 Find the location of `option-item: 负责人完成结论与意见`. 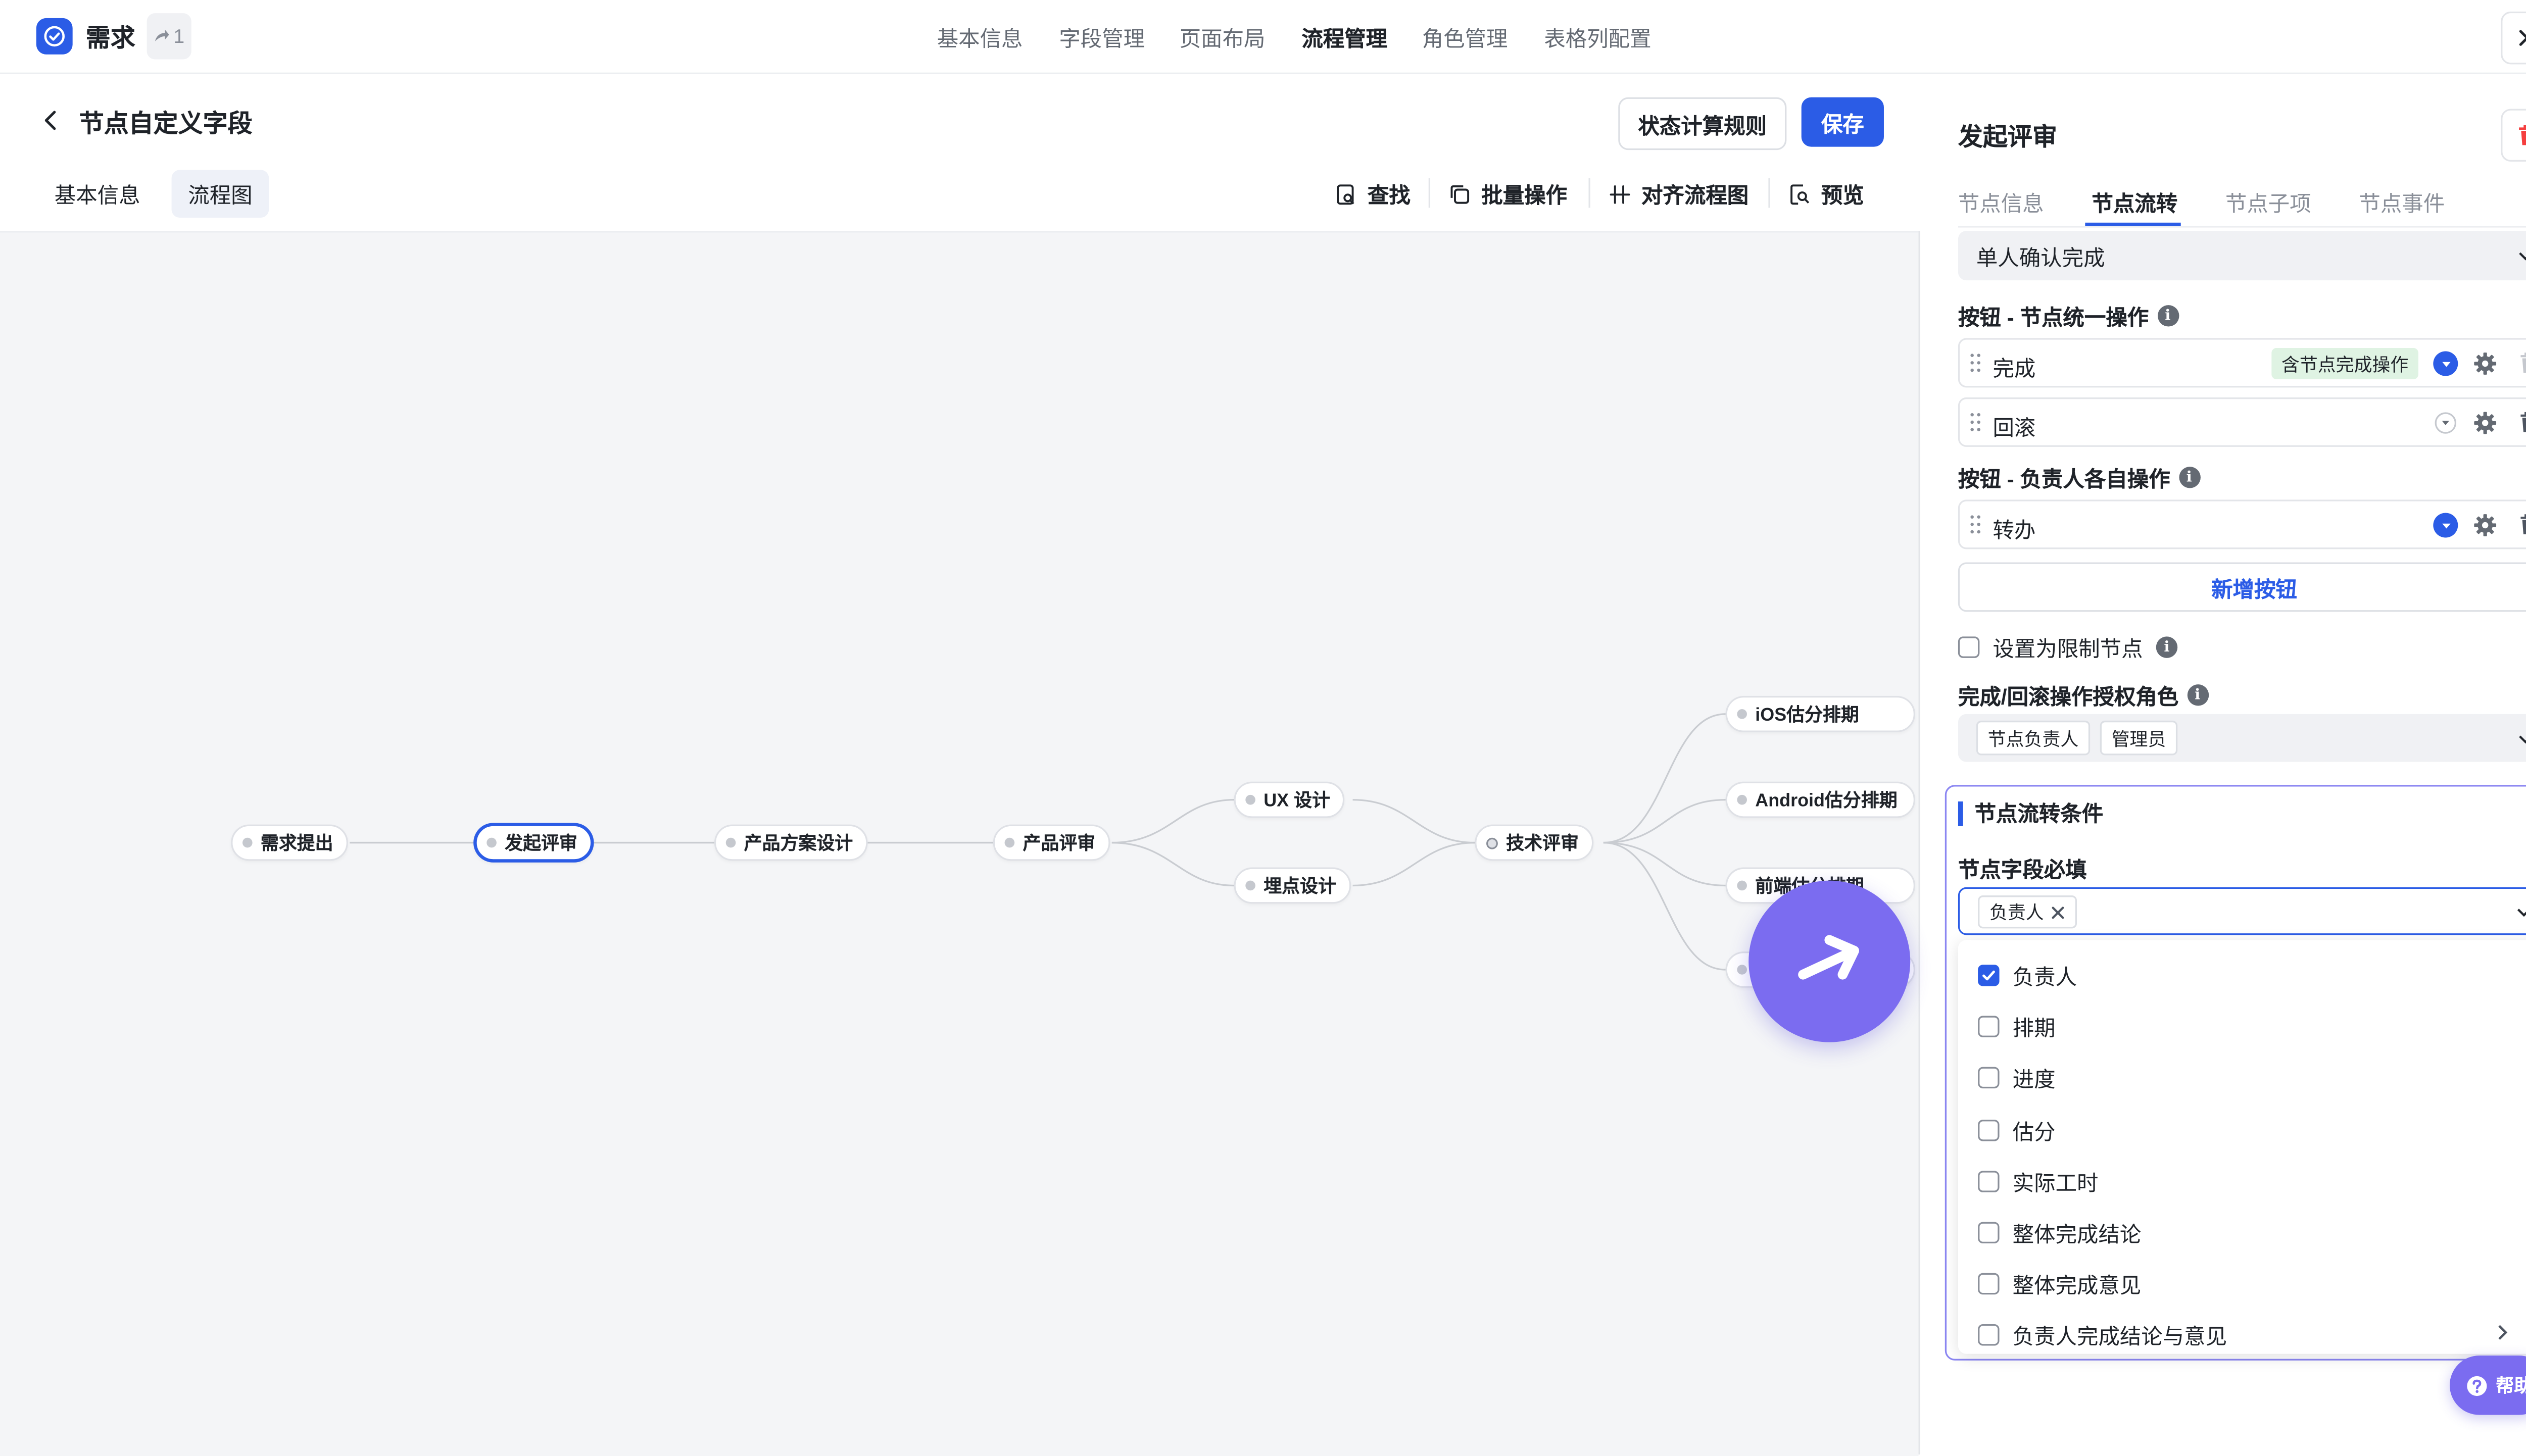

option-item: 负责人完成结论与意见 is located at coordinates (2102, 1335).